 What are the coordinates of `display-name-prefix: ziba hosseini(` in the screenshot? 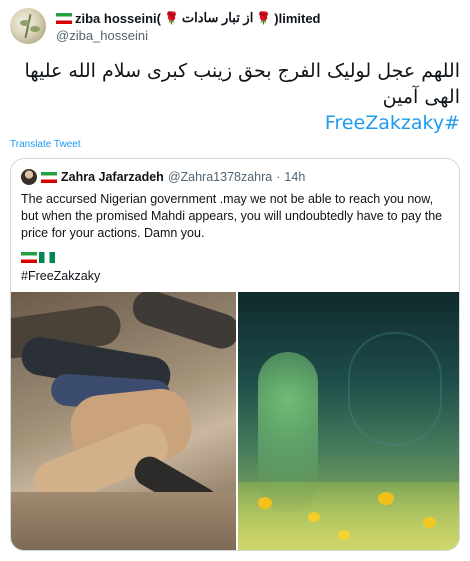 It's located at (118, 18).